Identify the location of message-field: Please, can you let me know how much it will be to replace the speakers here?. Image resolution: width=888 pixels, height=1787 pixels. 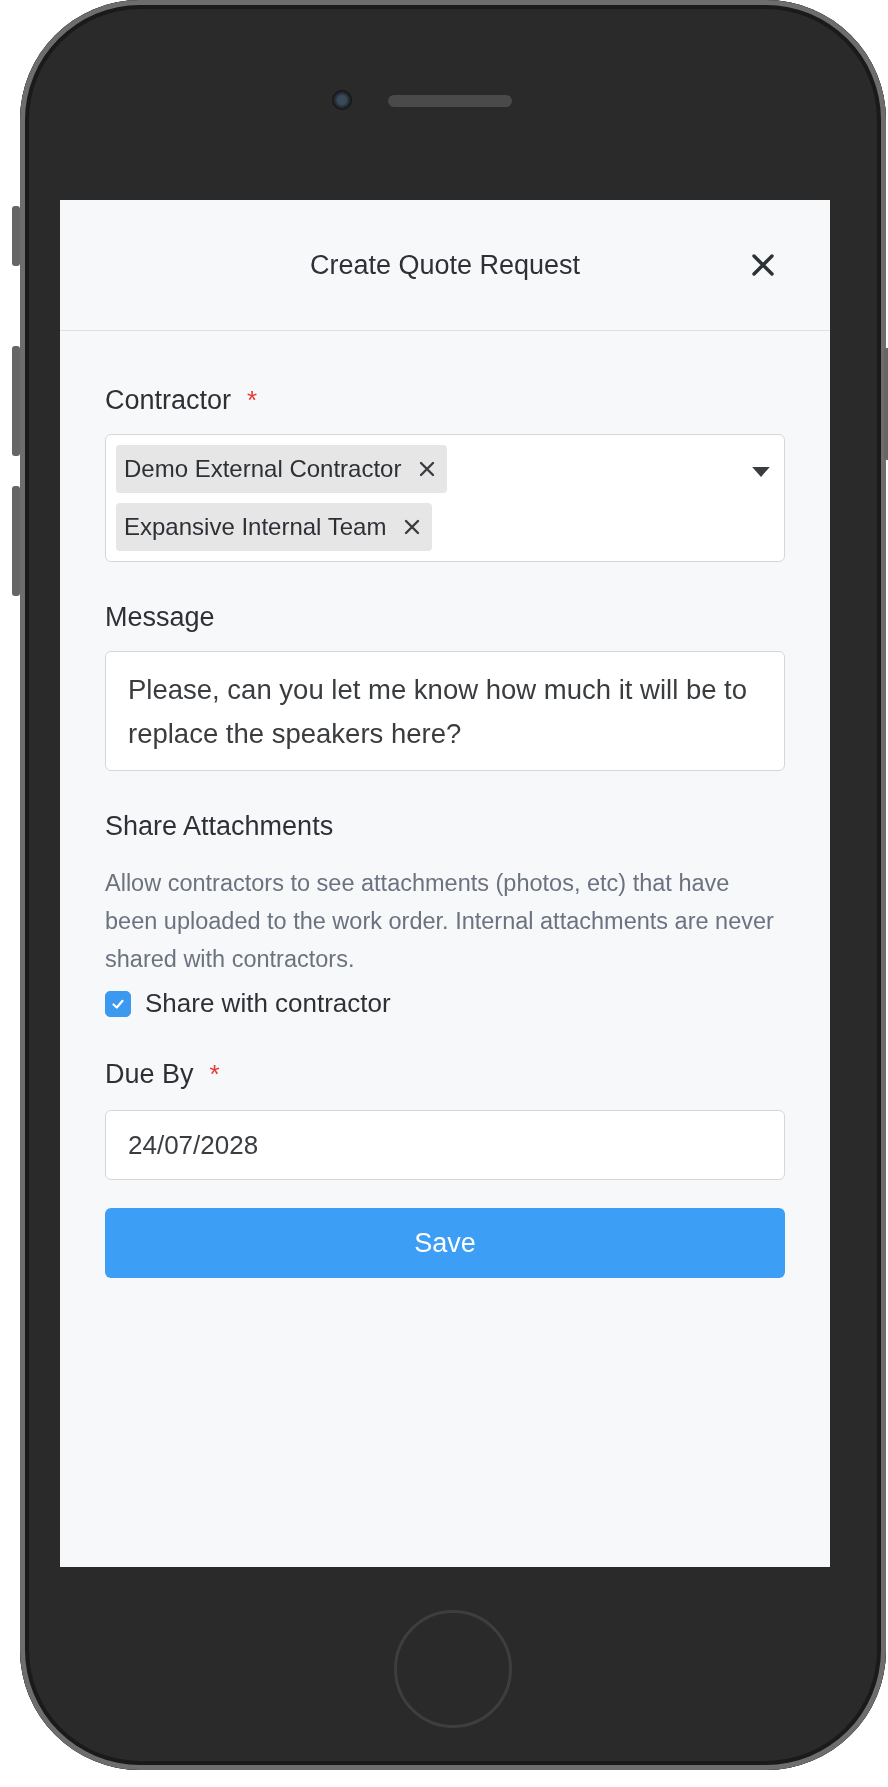
(445, 711).